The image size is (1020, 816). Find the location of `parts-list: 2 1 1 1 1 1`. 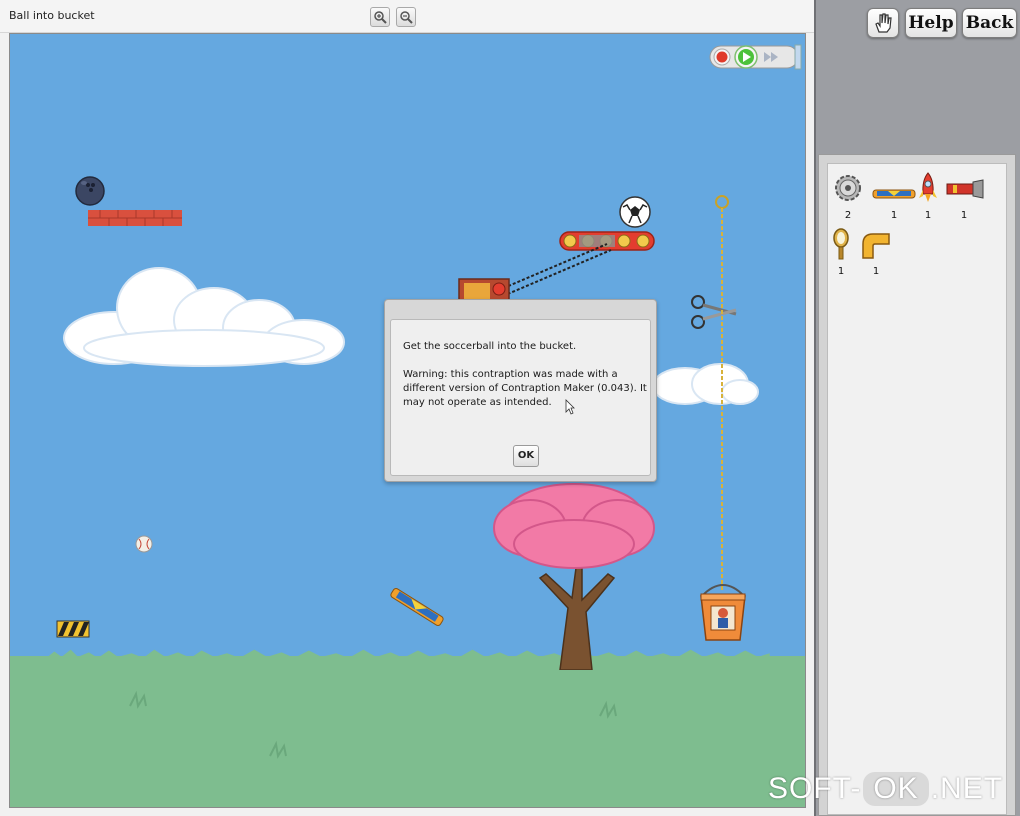

parts-list: 2 1 1 1 1 1 is located at coordinates (917, 489).